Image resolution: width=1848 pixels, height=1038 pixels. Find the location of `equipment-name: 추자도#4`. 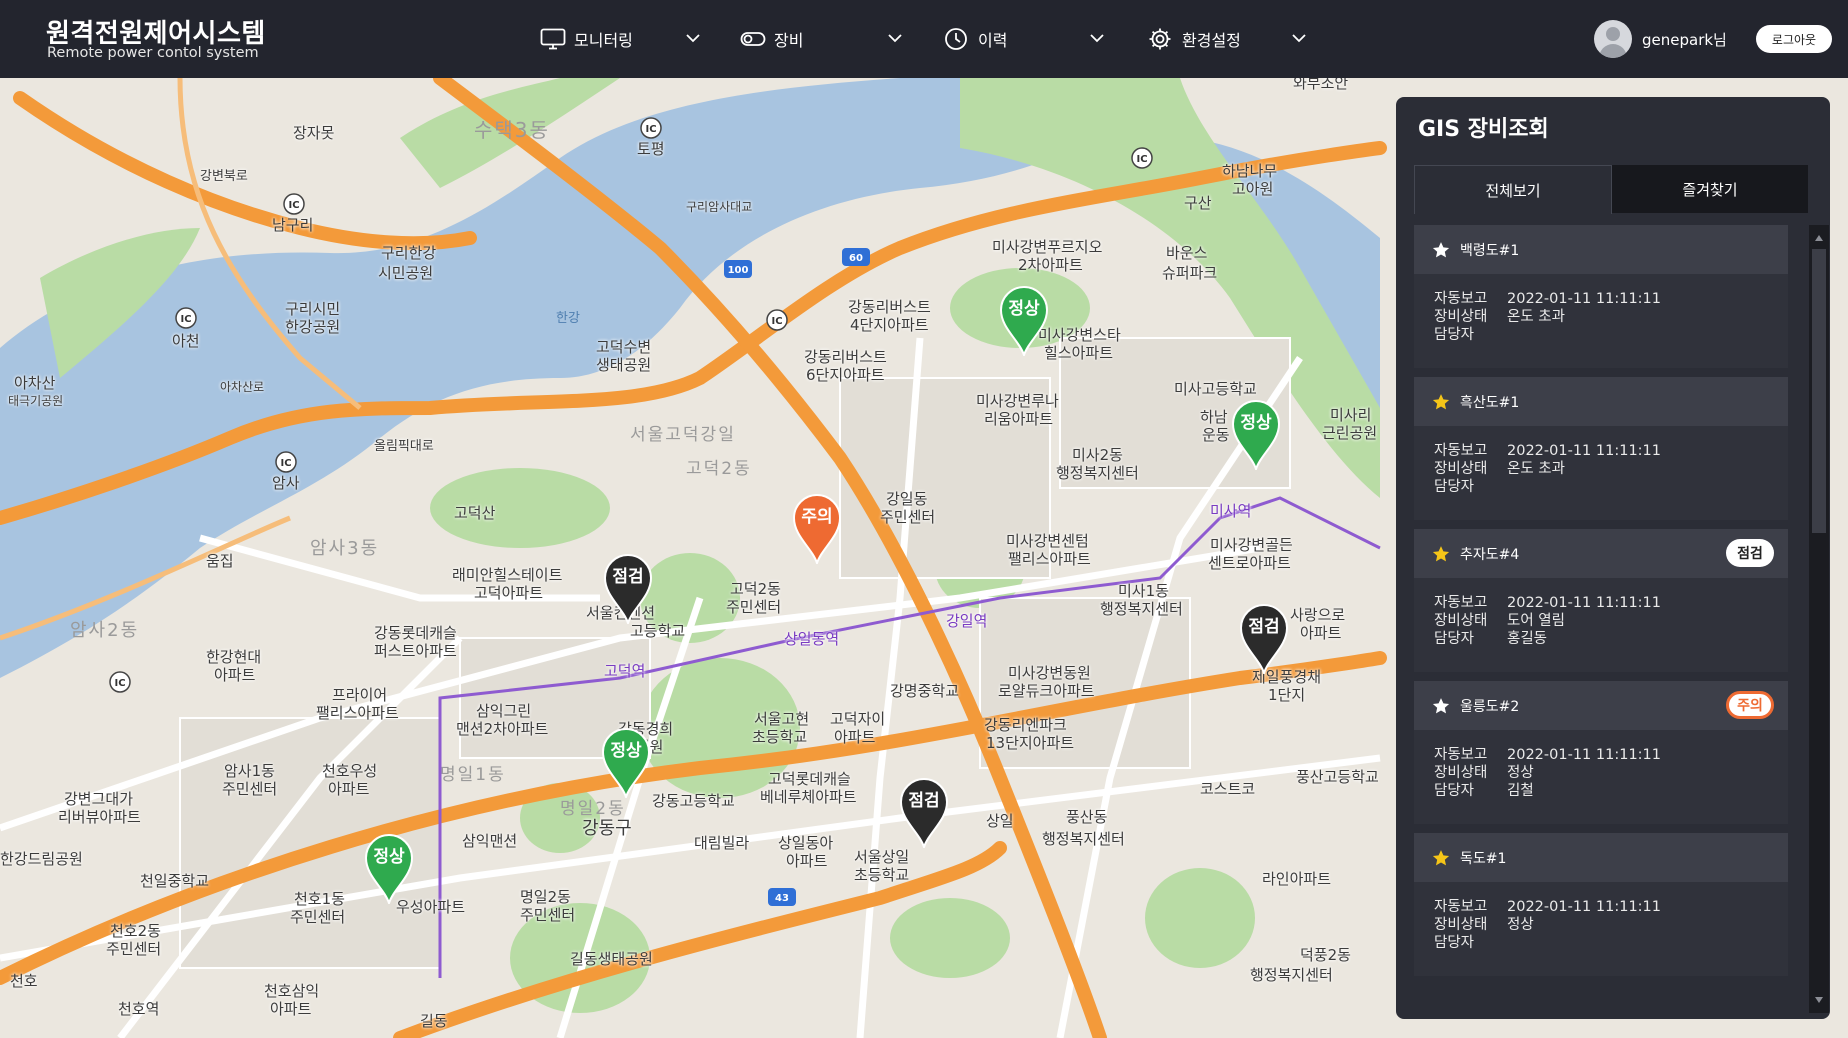

equipment-name: 추자도#4 is located at coordinates (1490, 554).